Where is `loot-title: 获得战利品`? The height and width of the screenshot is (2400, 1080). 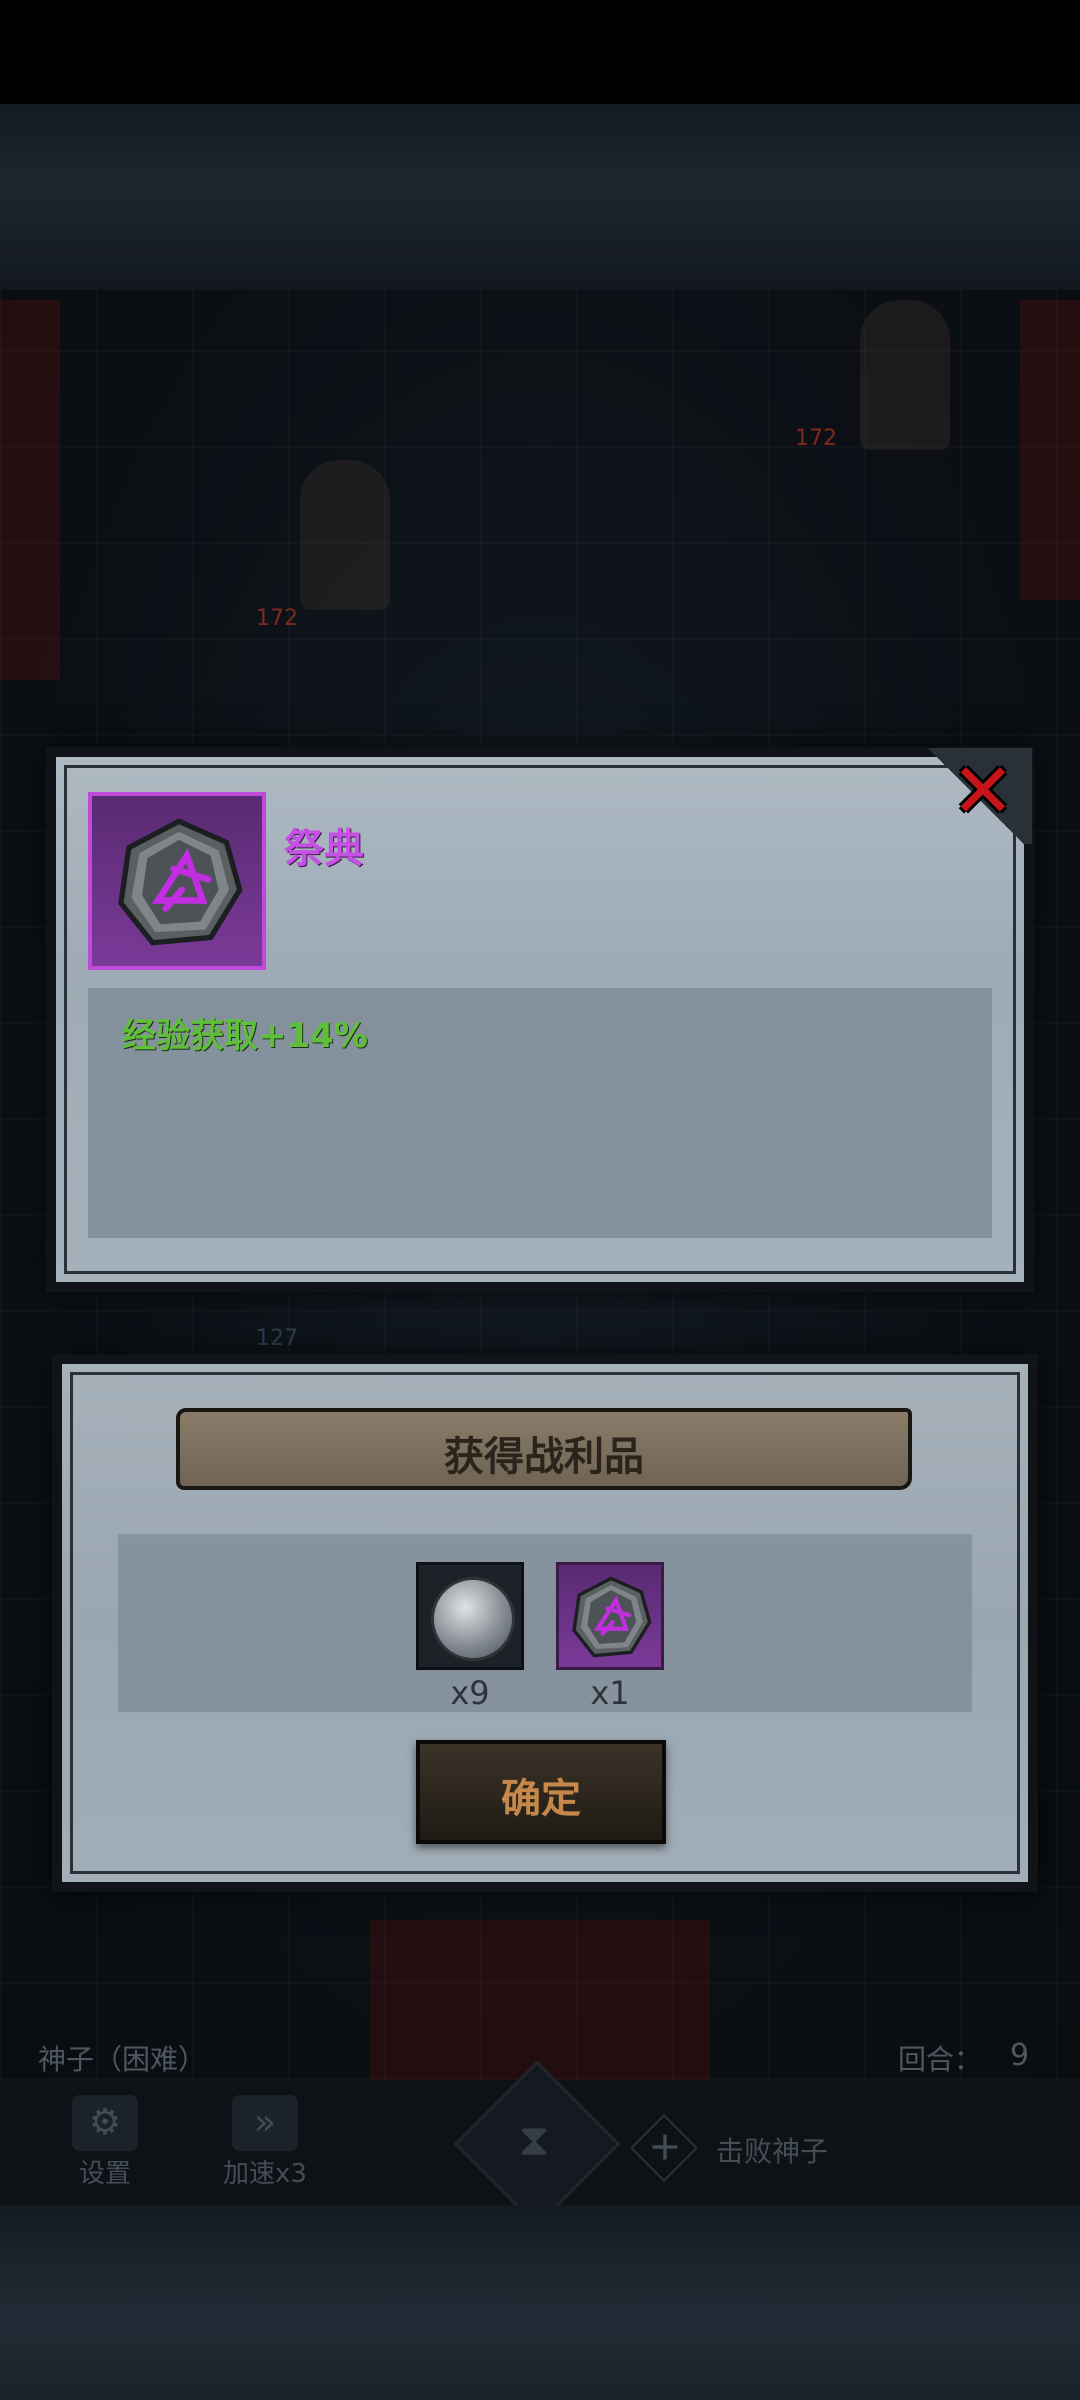
loot-title: 获得战利品 is located at coordinates (544, 1457).